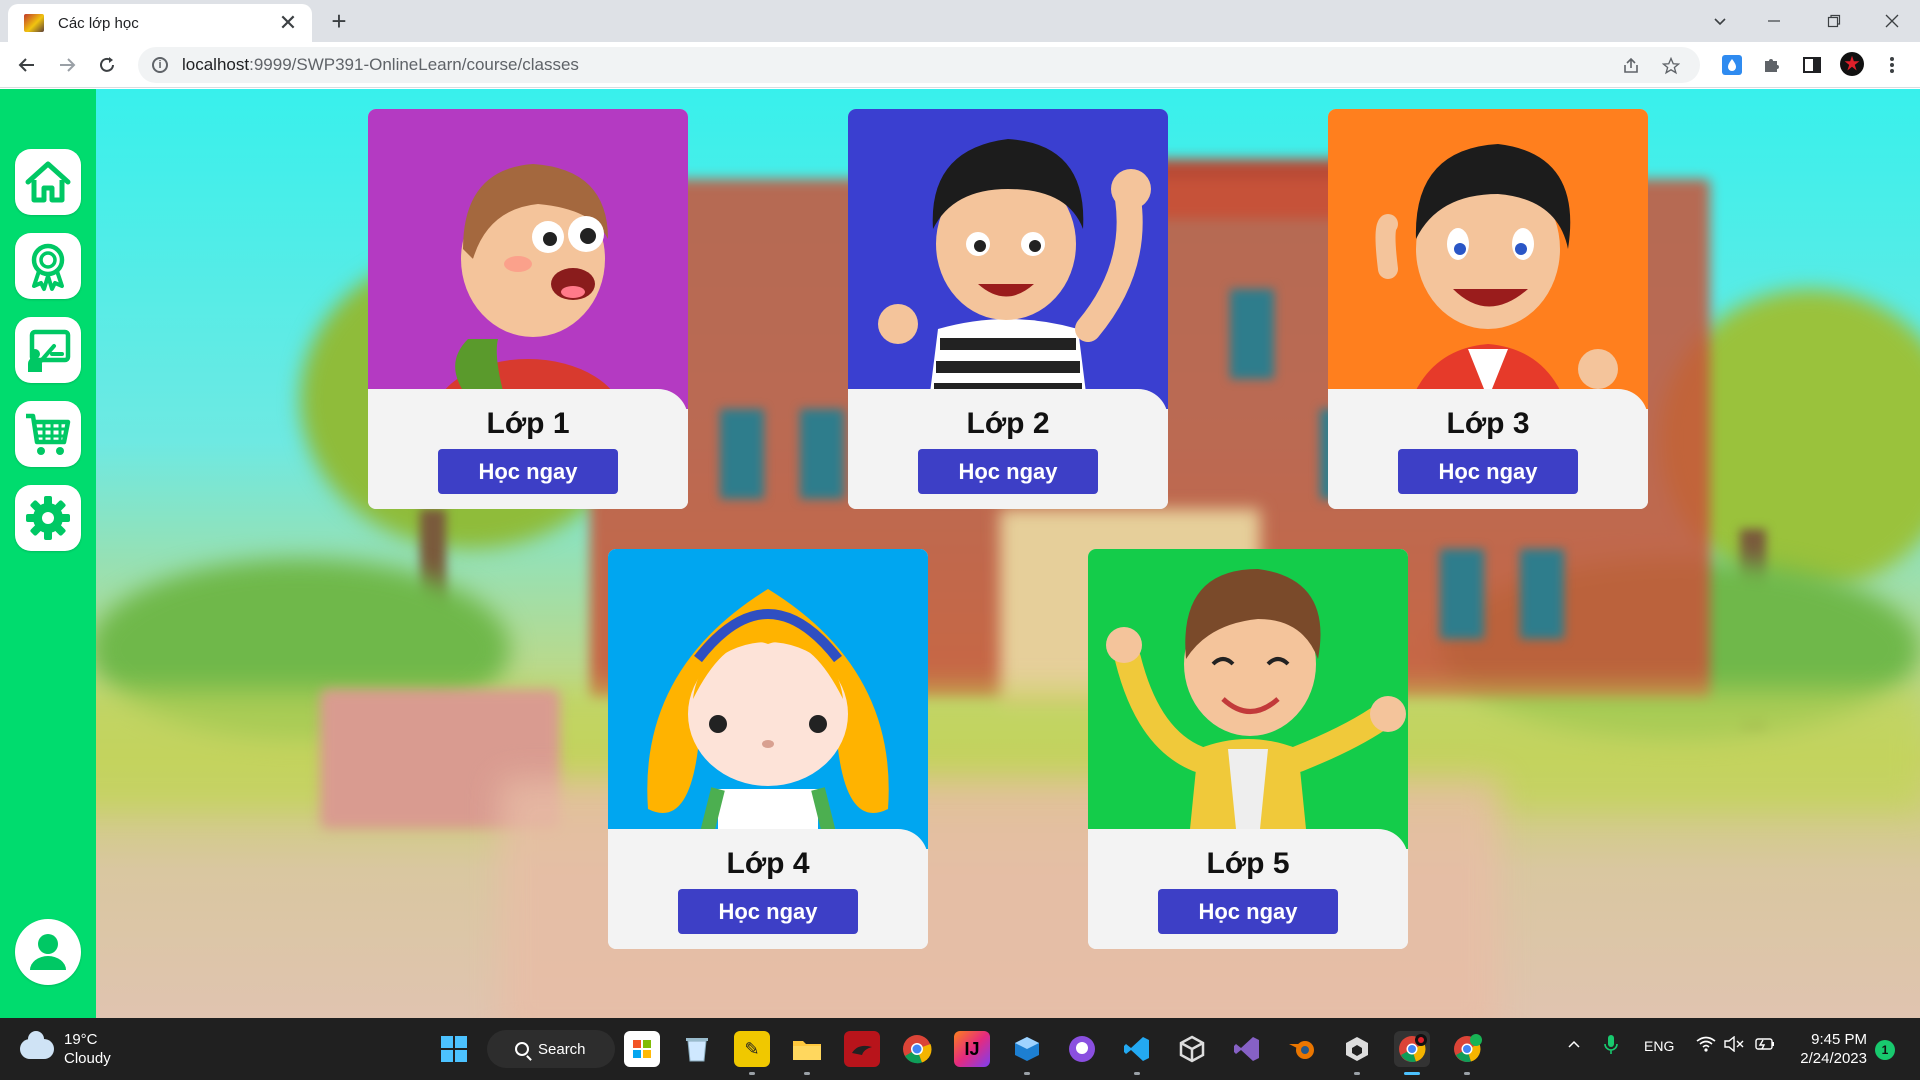  I want to click on class-2-learn-button: Học ngay, so click(1008, 471).